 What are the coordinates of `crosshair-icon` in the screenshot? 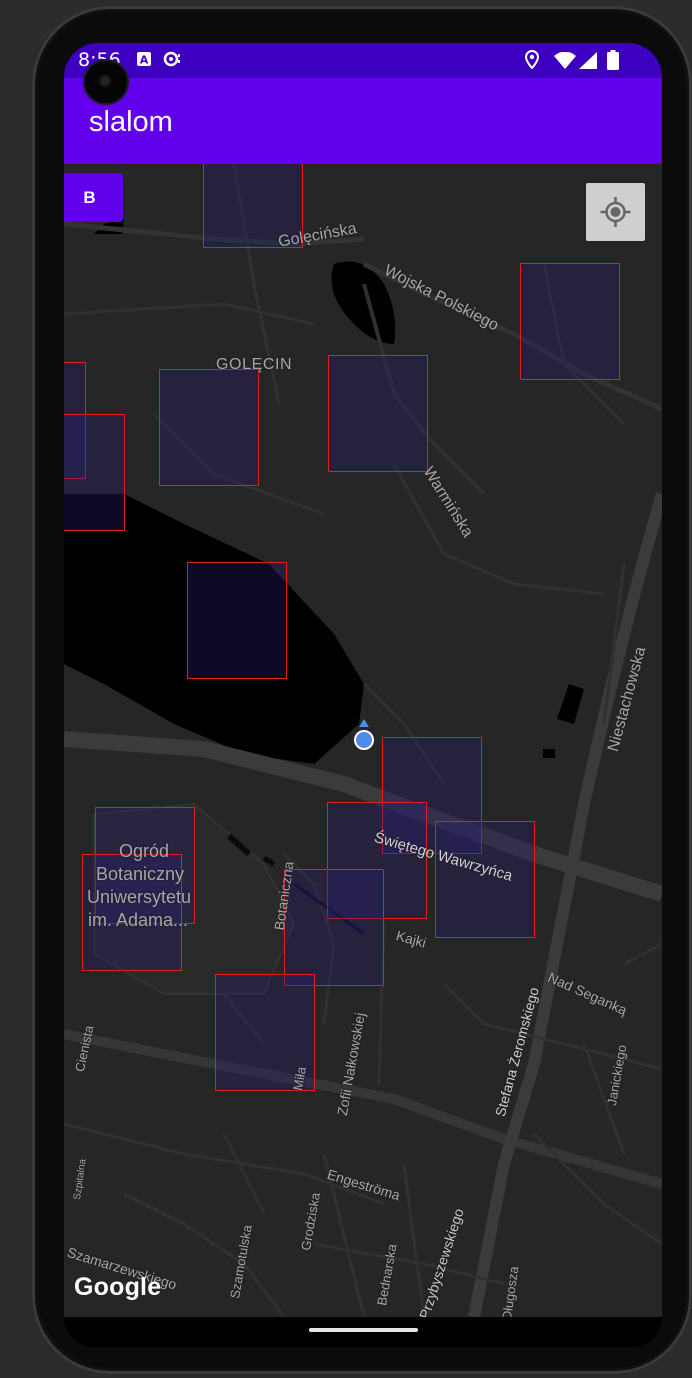 It's located at (615, 212).